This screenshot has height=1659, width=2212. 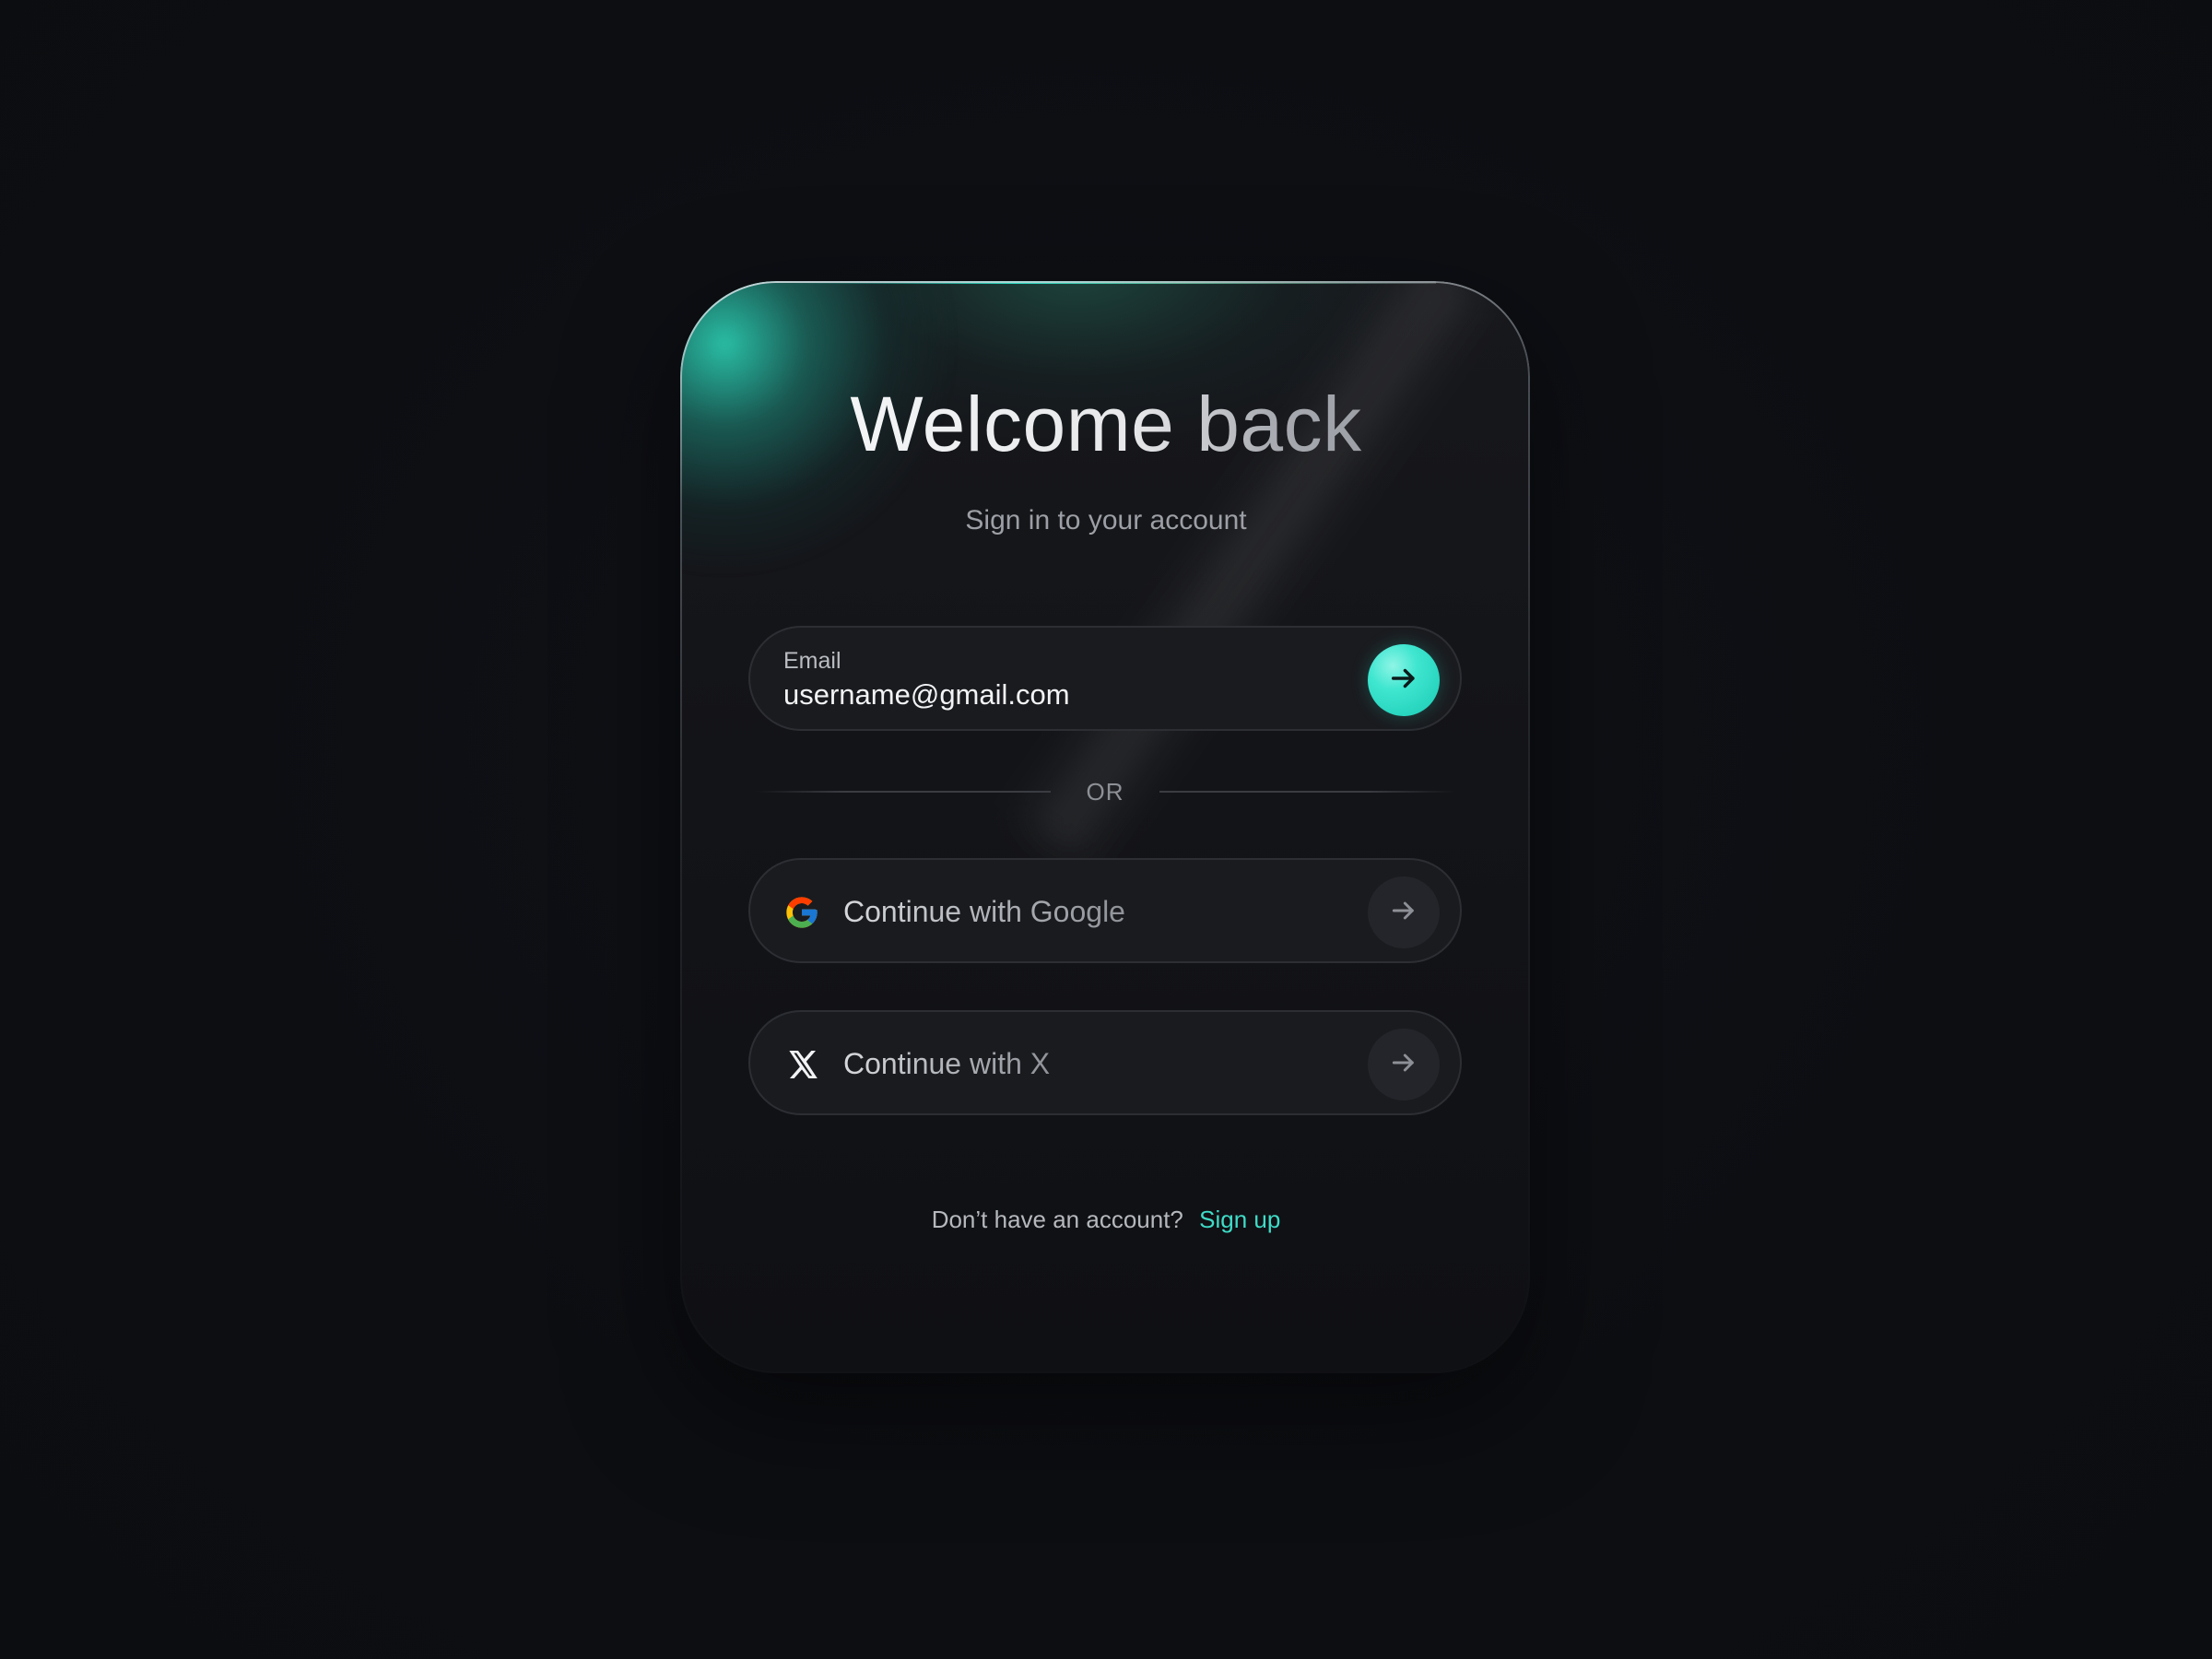 What do you see at coordinates (812, 661) in the screenshot?
I see `email-label: Email` at bounding box center [812, 661].